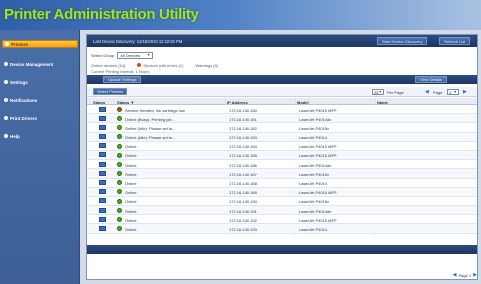 The height and width of the screenshot is (284, 481). I want to click on sidebar-item-settings: Settings, so click(40, 82).